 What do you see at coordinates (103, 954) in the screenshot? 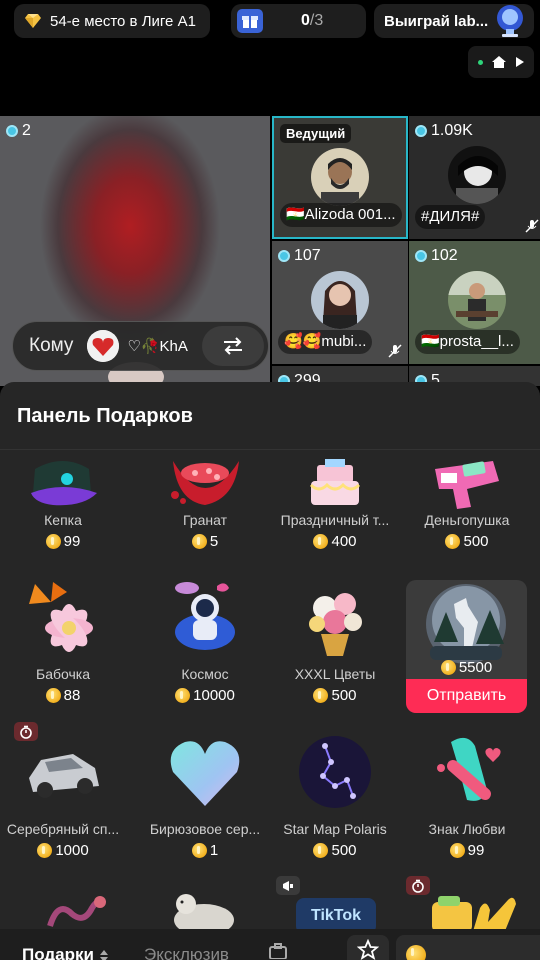
I see `sort-arrows-icon` at bounding box center [103, 954].